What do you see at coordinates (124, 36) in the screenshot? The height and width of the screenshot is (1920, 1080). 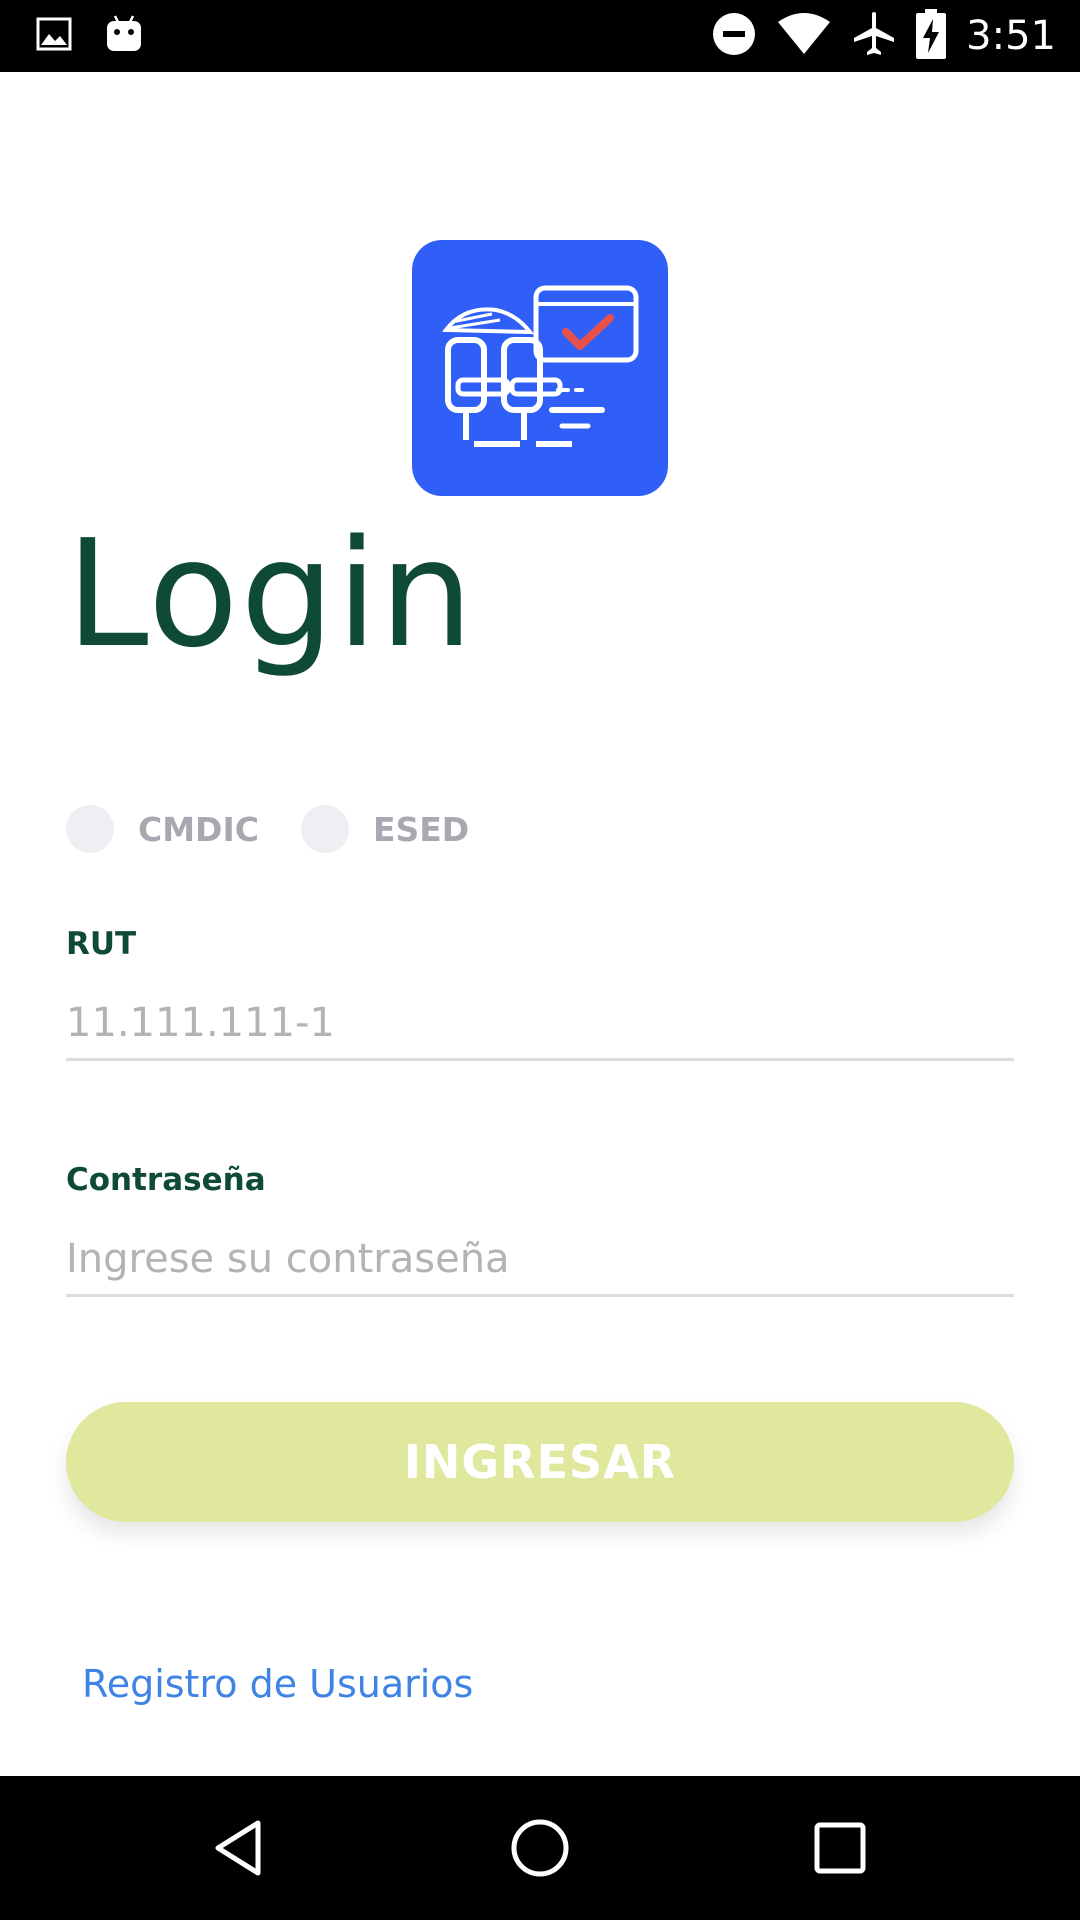 I see `android-icon` at bounding box center [124, 36].